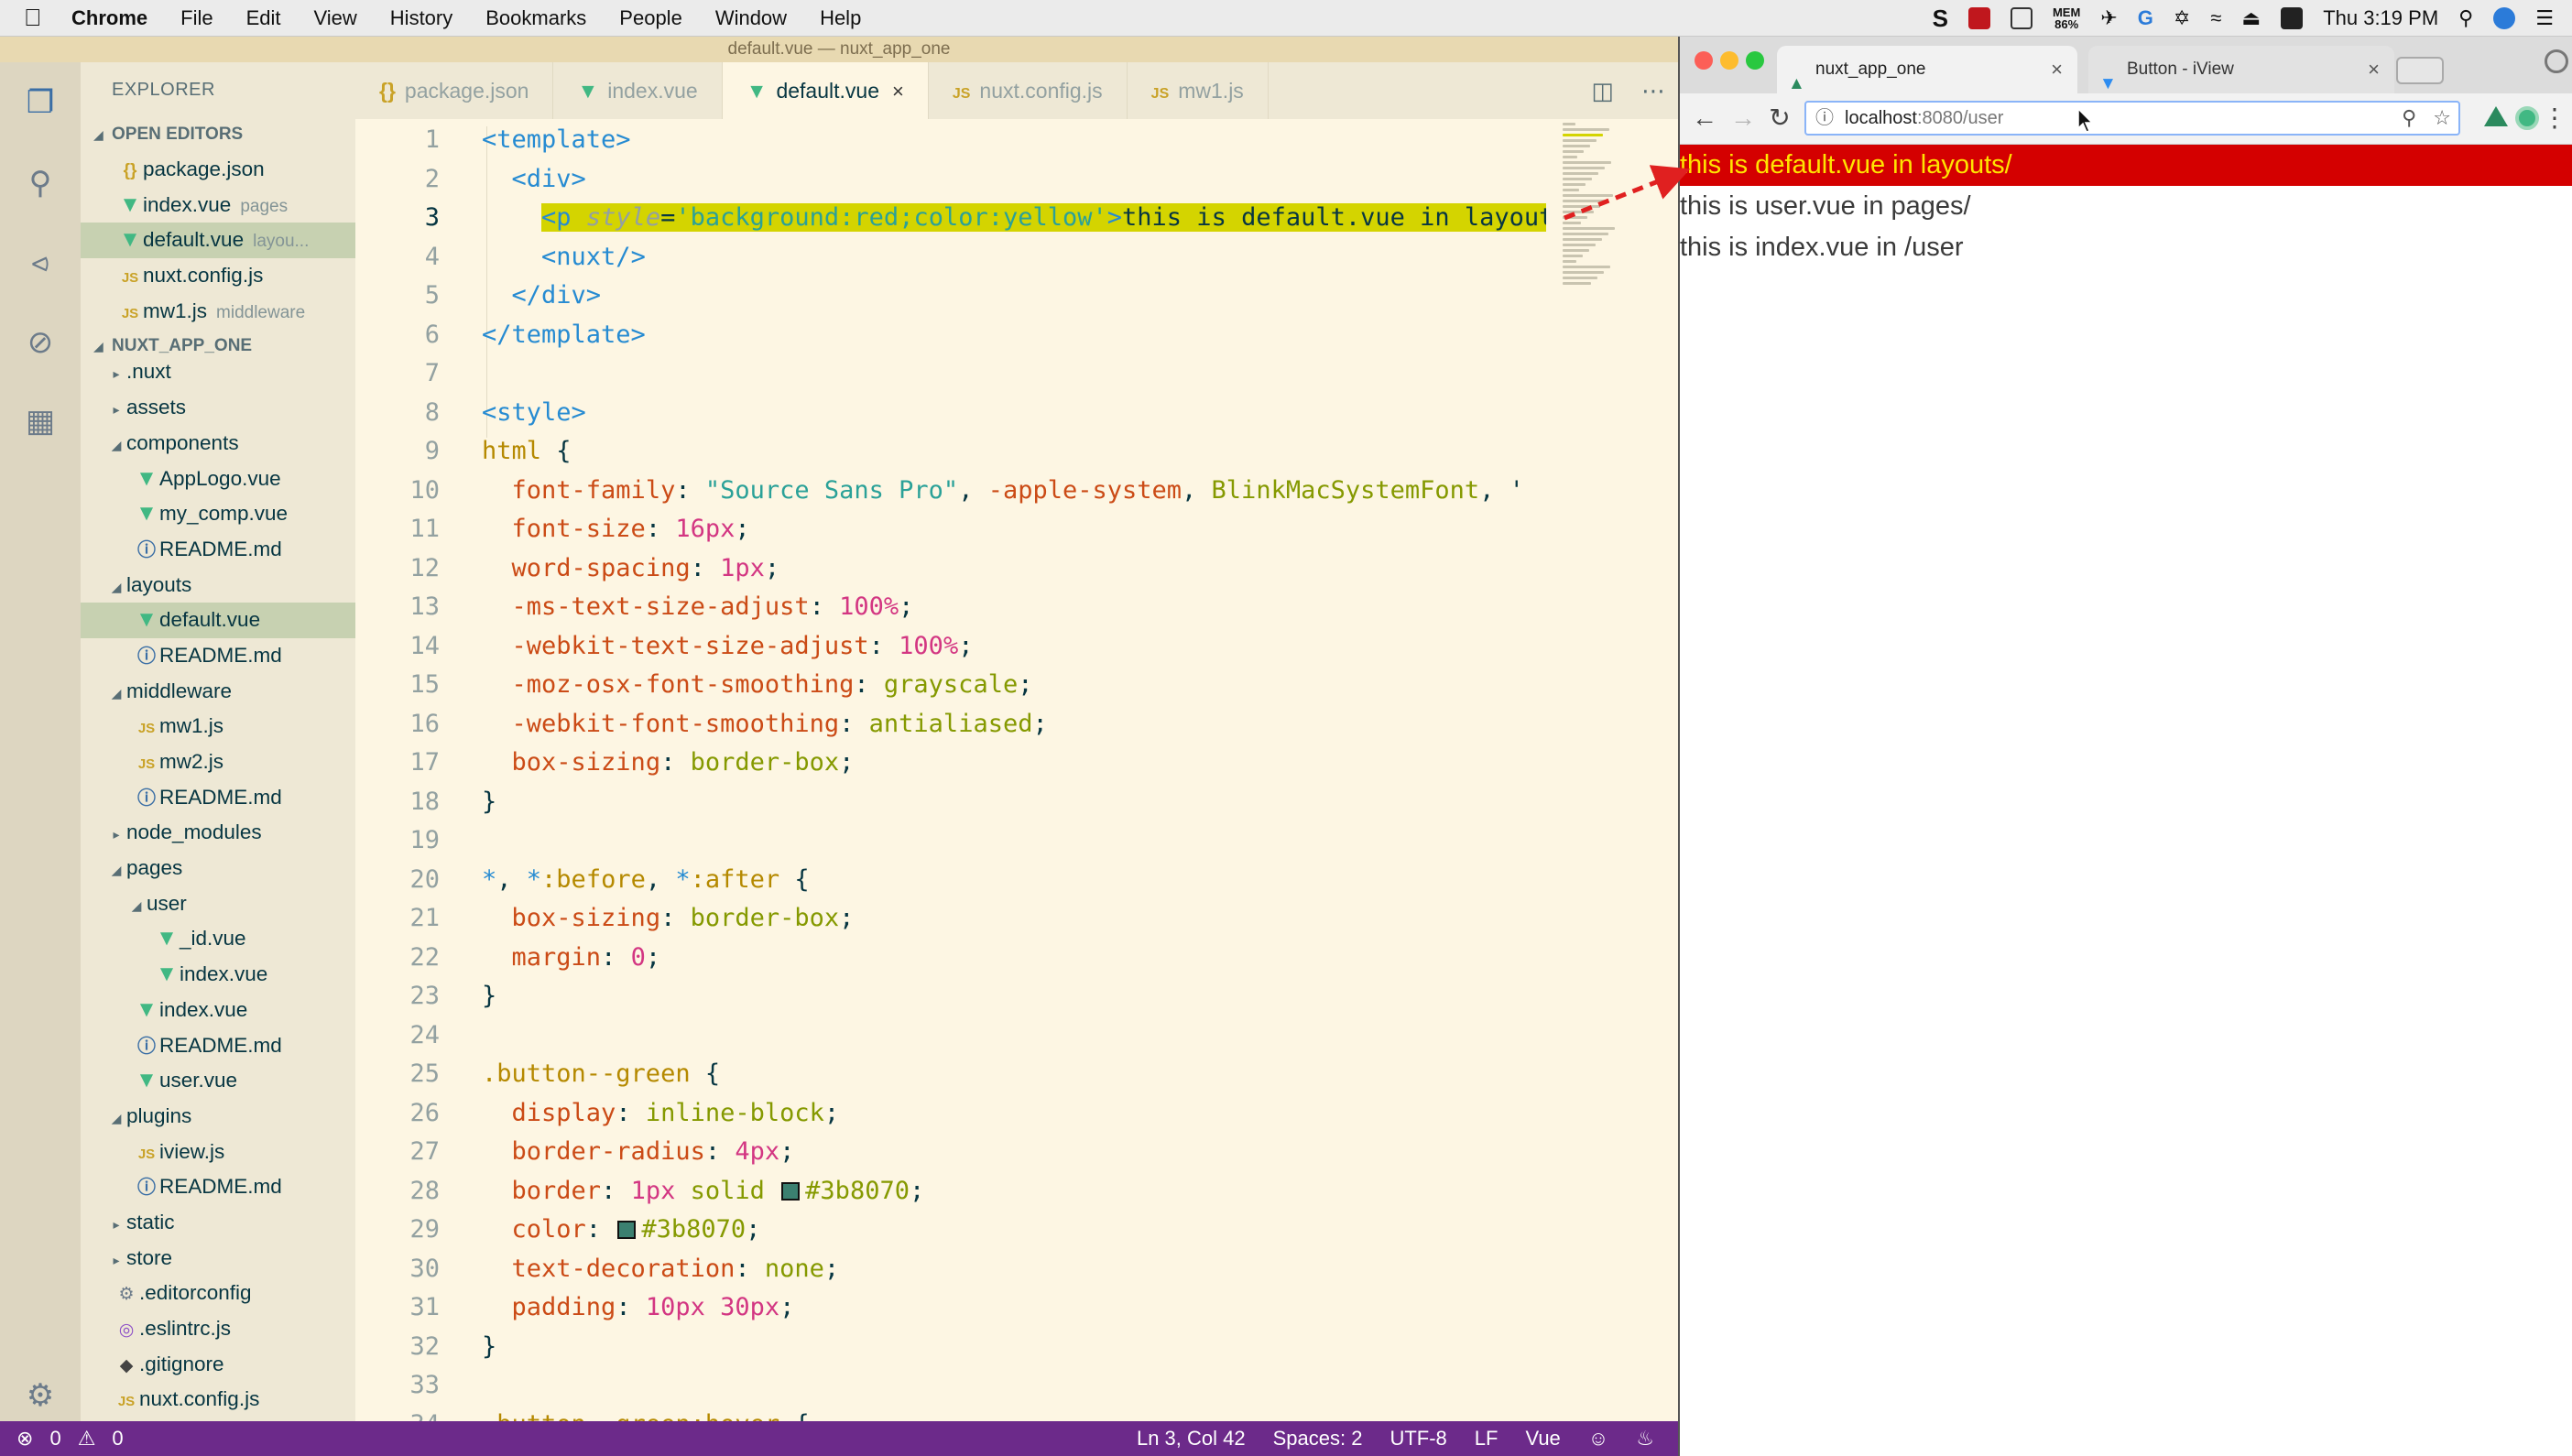 The image size is (2572, 1456). I want to click on airplane-icon: ✈, so click(2108, 18).